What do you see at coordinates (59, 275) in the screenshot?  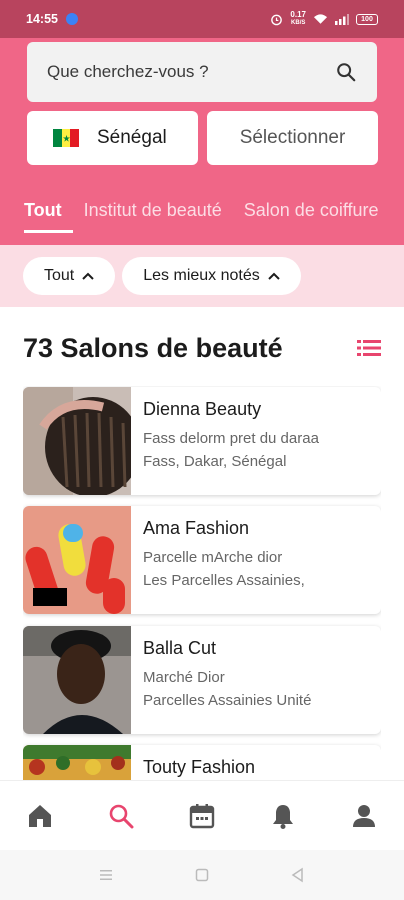 I see `category-filter-label: Tout` at bounding box center [59, 275].